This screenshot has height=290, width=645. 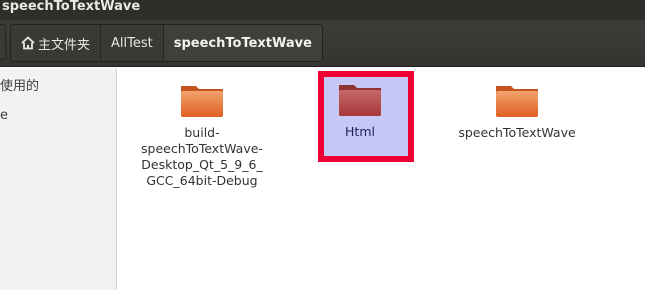 I want to click on crumb-alltest-label: AllTest, so click(x=132, y=43).